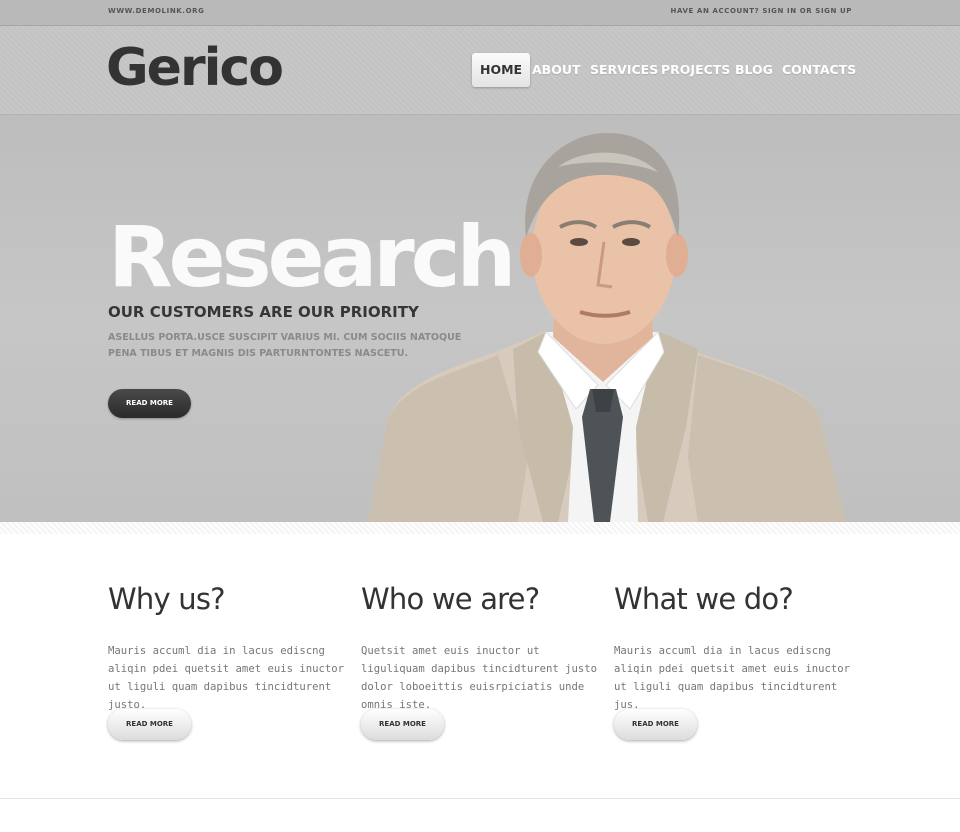 Image resolution: width=960 pixels, height=832 pixels. What do you see at coordinates (624, 70) in the screenshot?
I see `nav-services: SERVICES` at bounding box center [624, 70].